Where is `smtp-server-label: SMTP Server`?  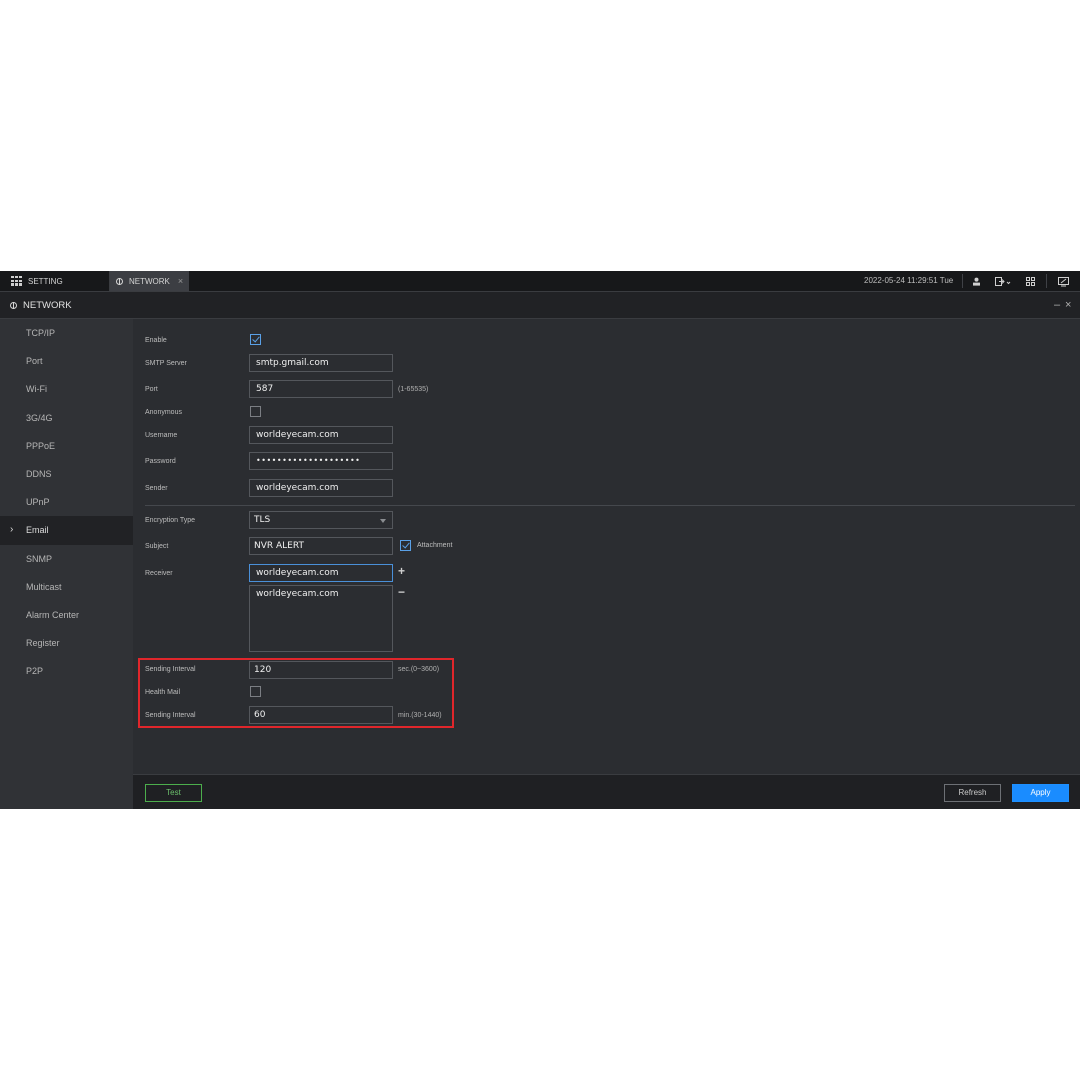 smtp-server-label: SMTP Server is located at coordinates (166, 363).